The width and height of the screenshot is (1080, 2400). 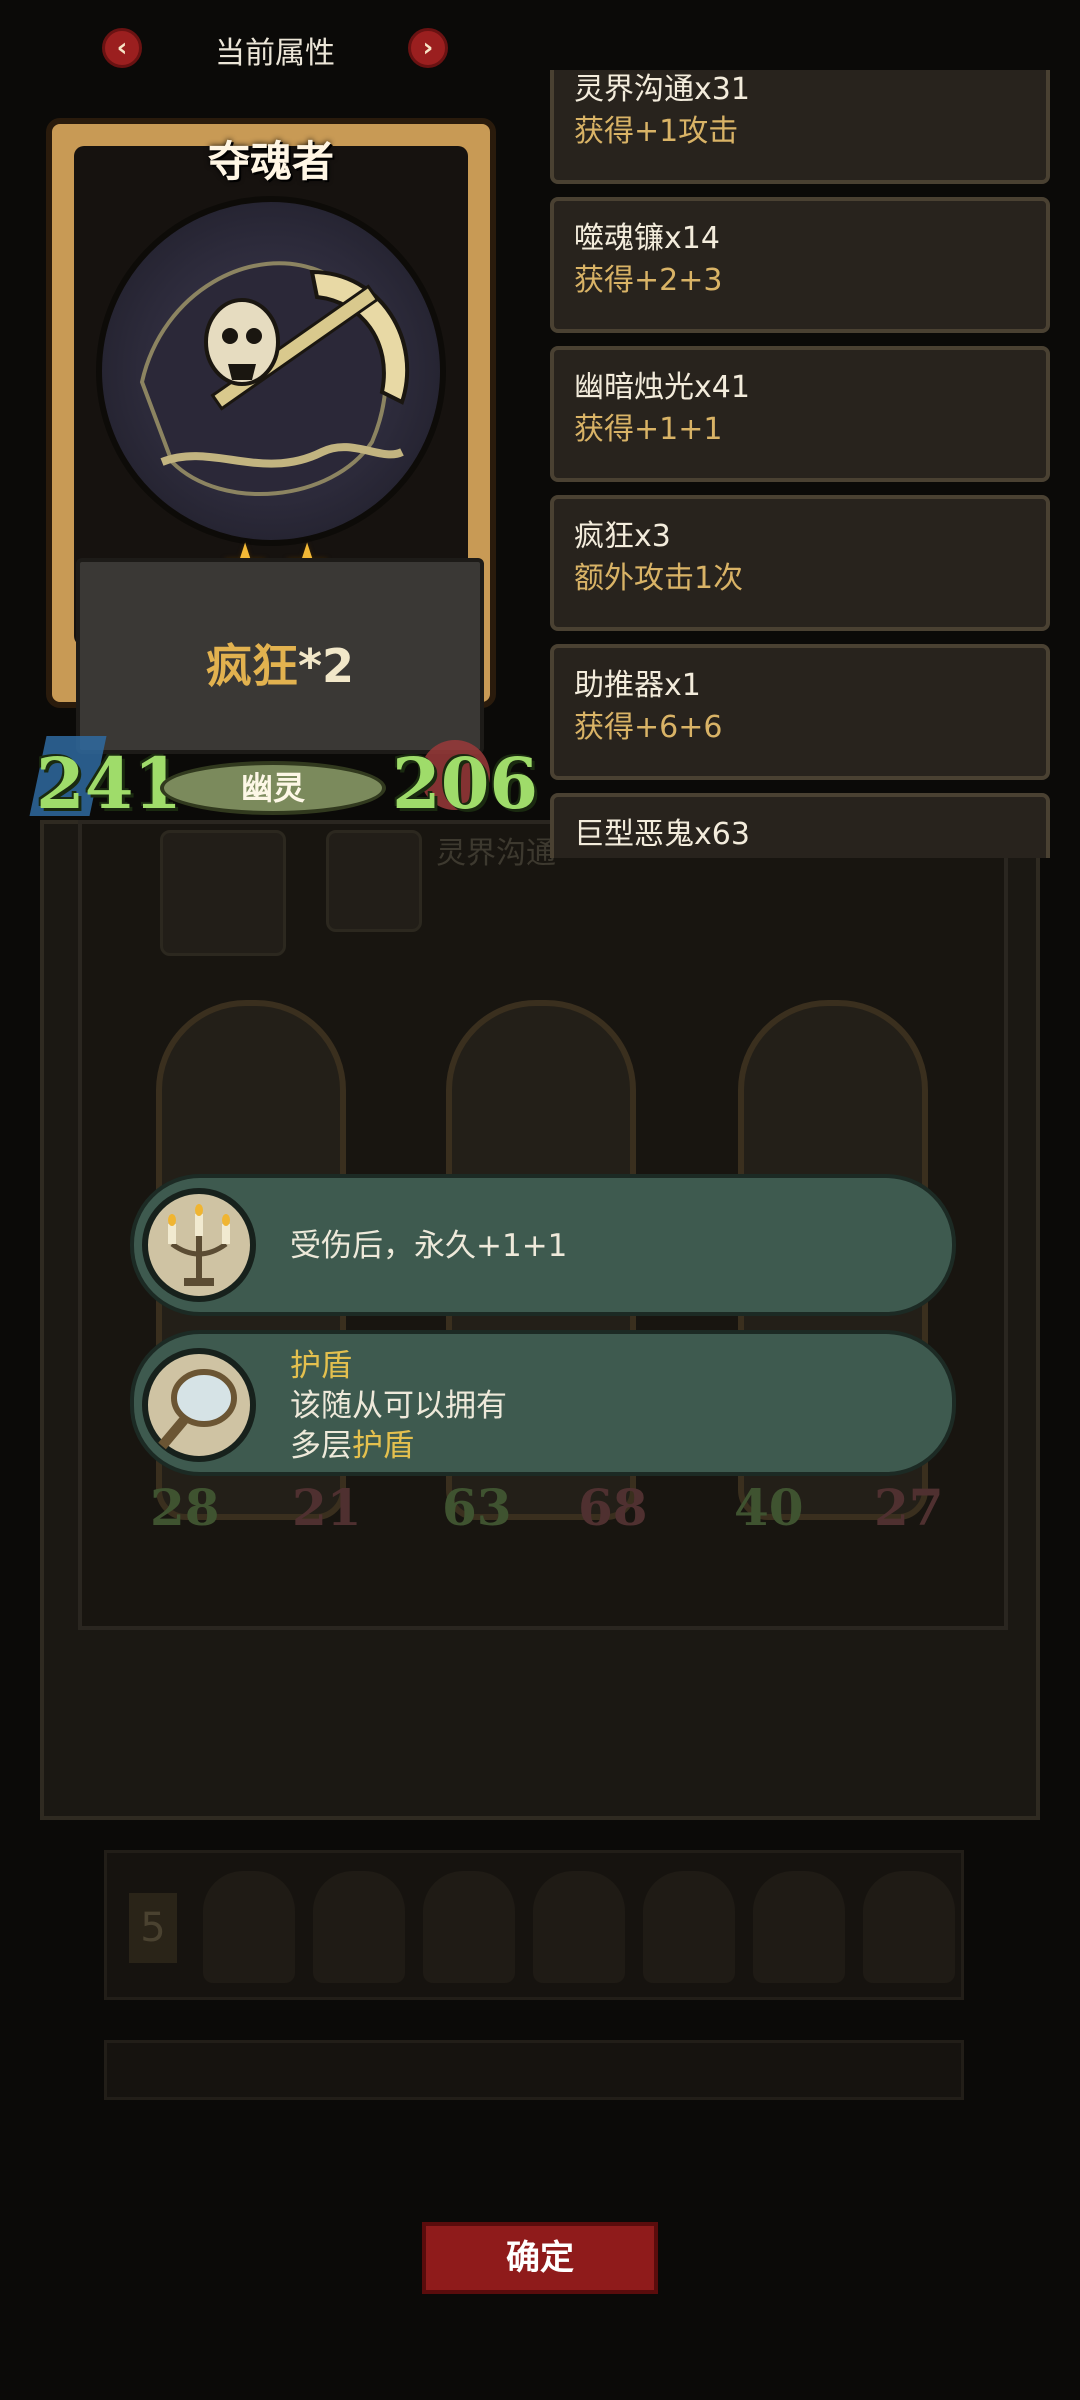 I want to click on buff-name: 灵界沟通x31, so click(x=662, y=89).